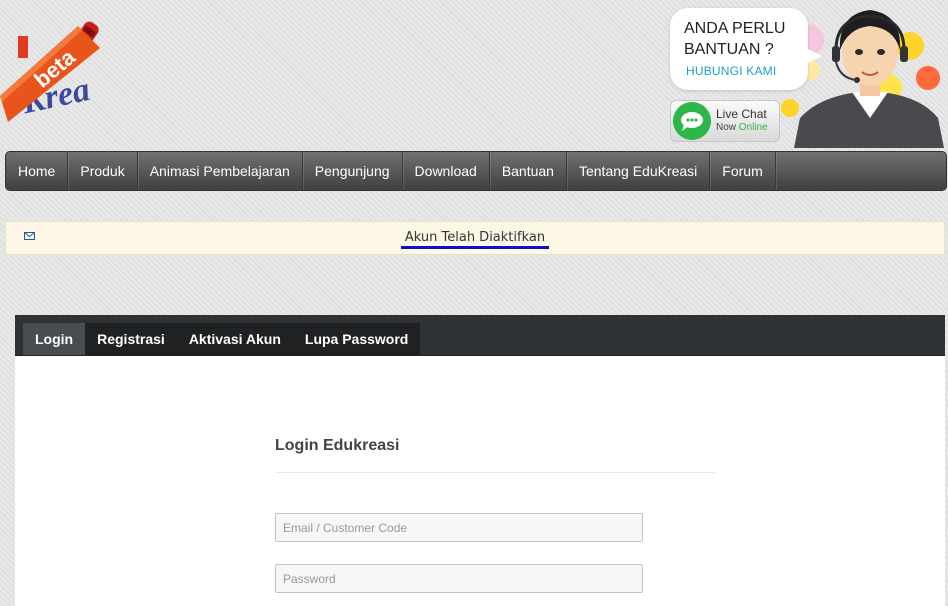  I want to click on help-contact-link: HUBUNGI KAMI, so click(731, 71).